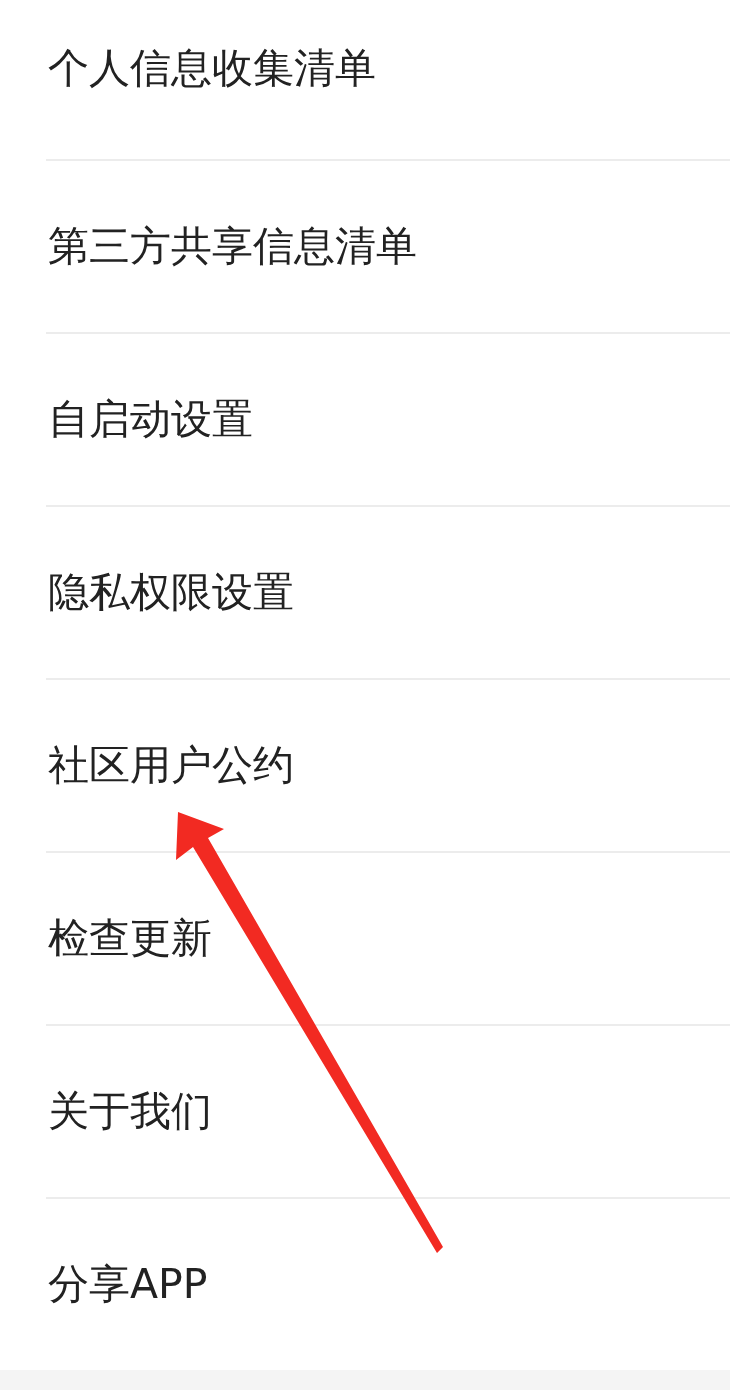  Describe the element at coordinates (171, 765) in the screenshot. I see `menu-item: 社区用户公约` at that location.